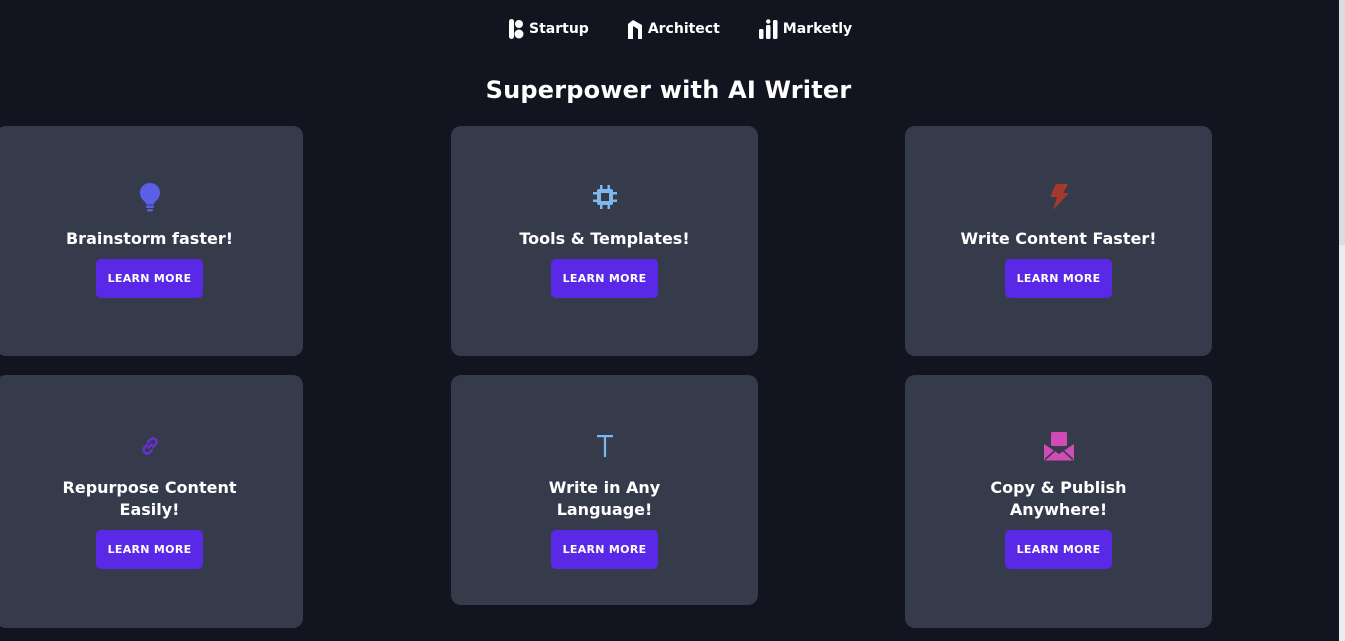 The image size is (1345, 641). What do you see at coordinates (604, 498) in the screenshot?
I see `card-title: Write in Any Language!` at bounding box center [604, 498].